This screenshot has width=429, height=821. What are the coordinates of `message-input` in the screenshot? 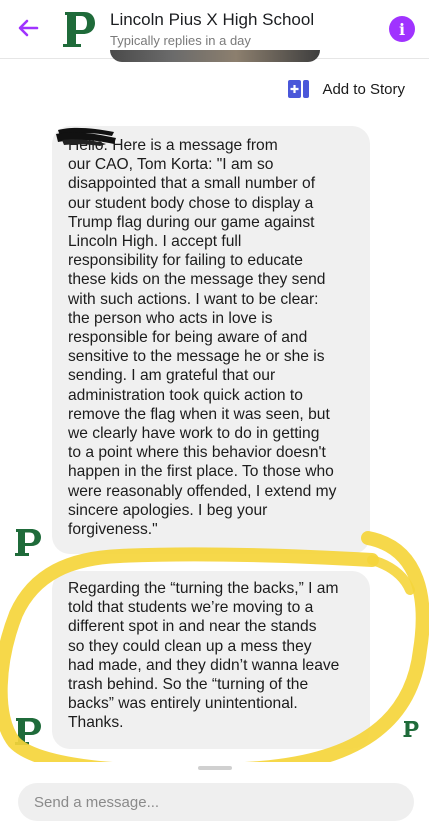 It's located at (216, 802).